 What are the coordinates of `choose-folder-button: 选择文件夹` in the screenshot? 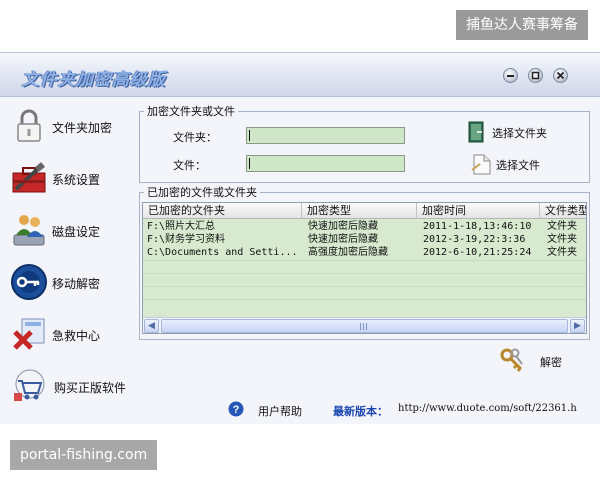 It's located at (516, 132).